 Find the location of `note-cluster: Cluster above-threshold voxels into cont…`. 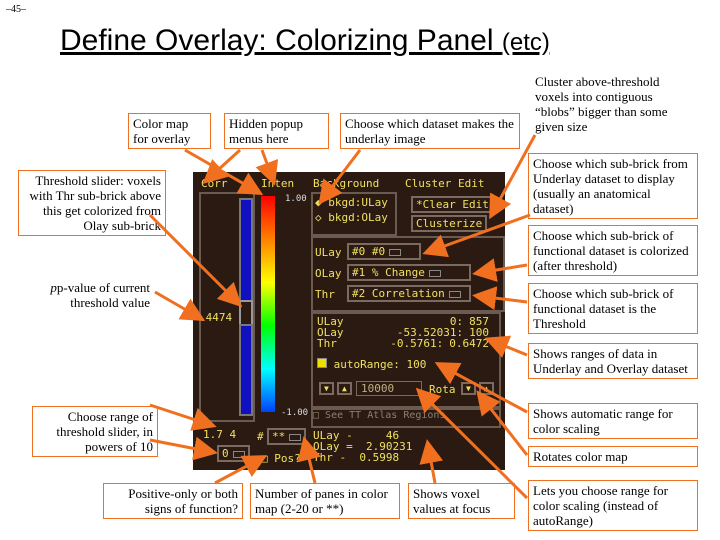

note-cluster: Cluster above-threshold voxels into cont… is located at coordinates (601, 104).